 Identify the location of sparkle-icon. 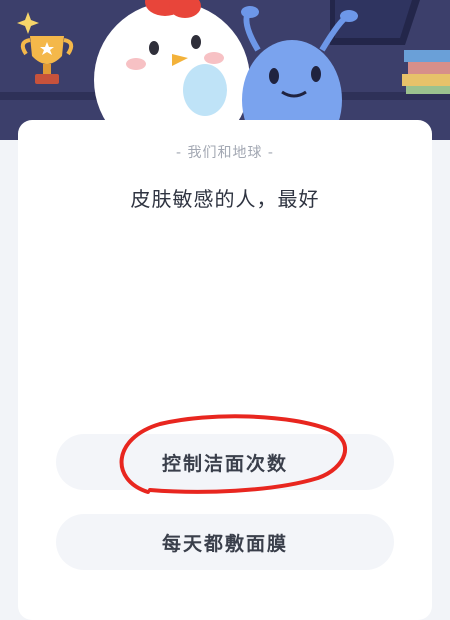
(28, 23).